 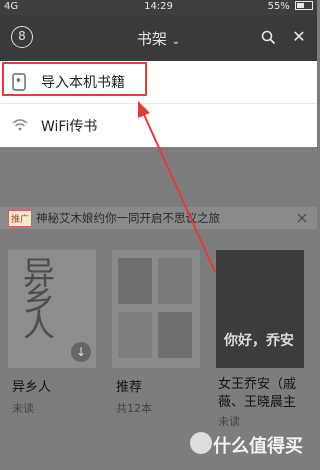 What do you see at coordinates (31, 385) in the screenshot?
I see `book-title: 异乡人` at bounding box center [31, 385].